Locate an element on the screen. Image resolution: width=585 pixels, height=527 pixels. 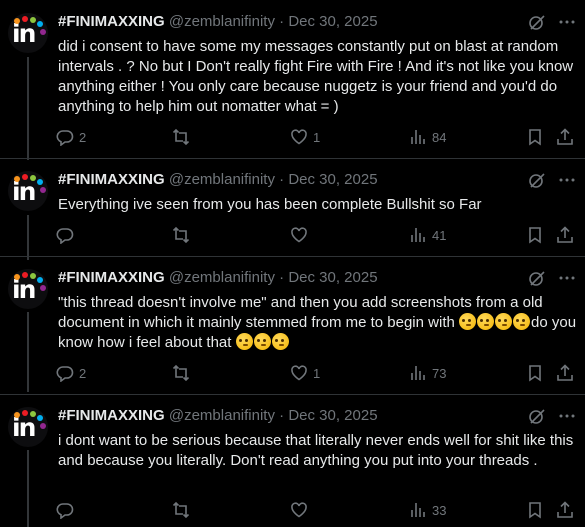
views-button: 41 is located at coordinates (427, 235).